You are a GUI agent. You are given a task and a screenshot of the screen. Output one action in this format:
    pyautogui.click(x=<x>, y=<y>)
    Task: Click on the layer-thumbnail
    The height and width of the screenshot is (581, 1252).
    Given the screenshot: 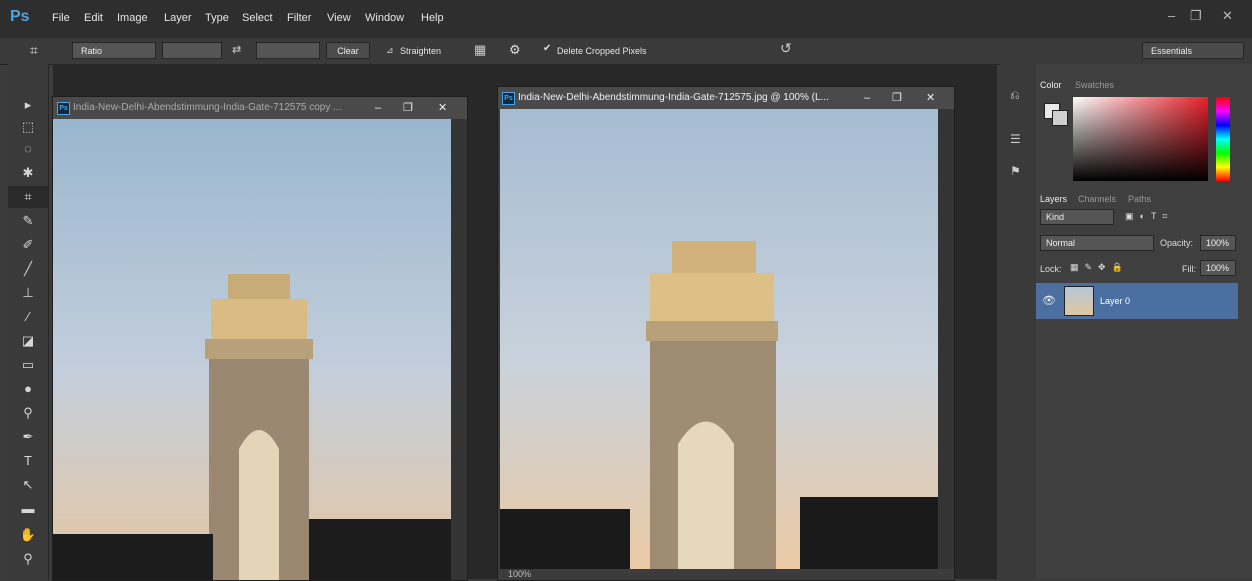 What is the action you would take?
    pyautogui.click(x=1079, y=301)
    